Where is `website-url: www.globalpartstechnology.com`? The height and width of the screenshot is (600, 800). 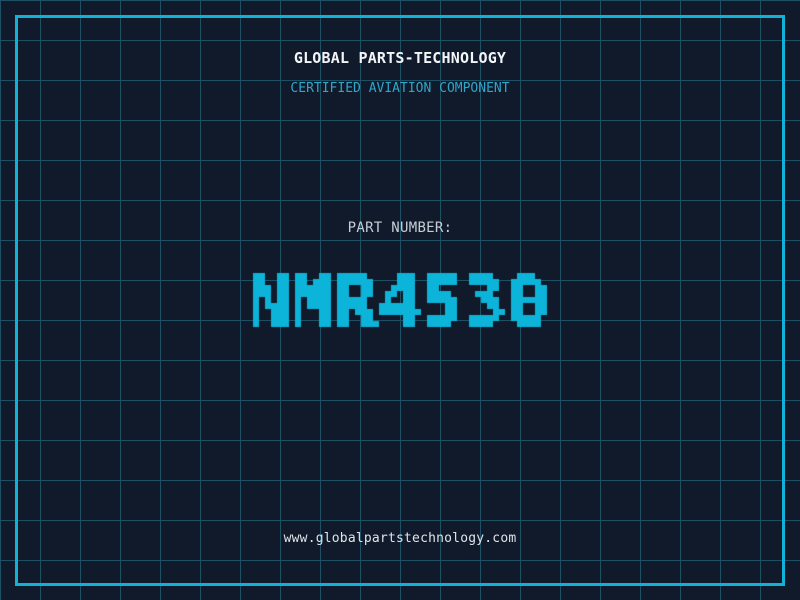
website-url: www.globalpartstechnology.com is located at coordinates (400, 538).